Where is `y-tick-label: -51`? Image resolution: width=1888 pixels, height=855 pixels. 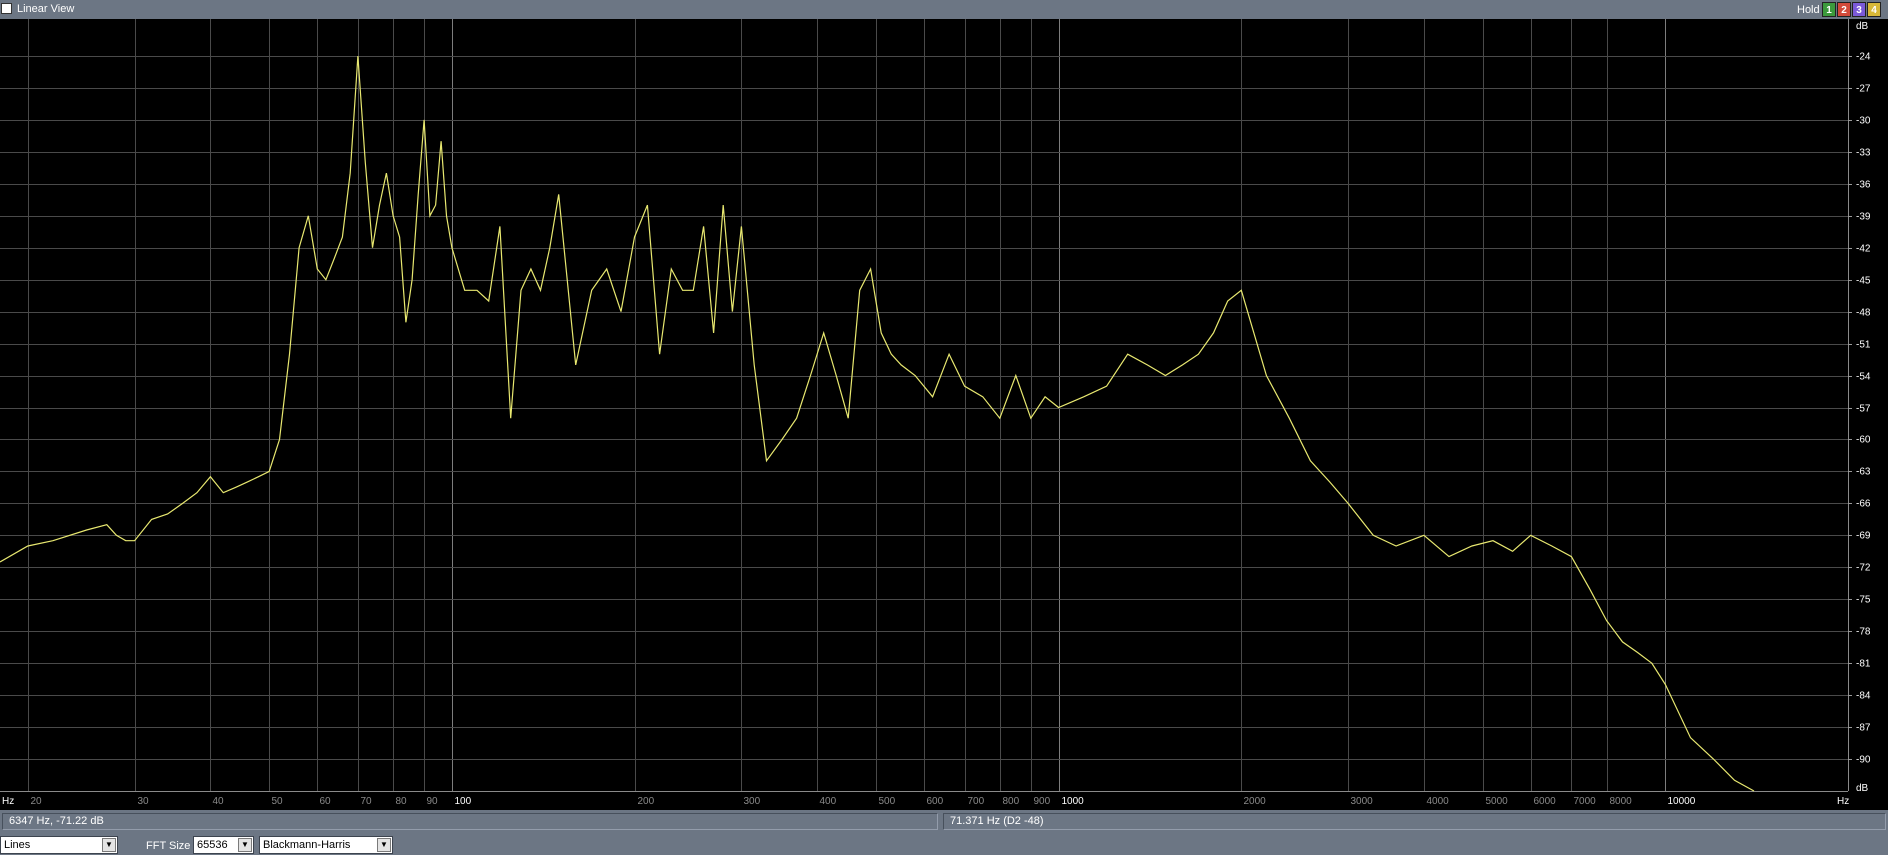
y-tick-label: -51 is located at coordinates (1863, 345).